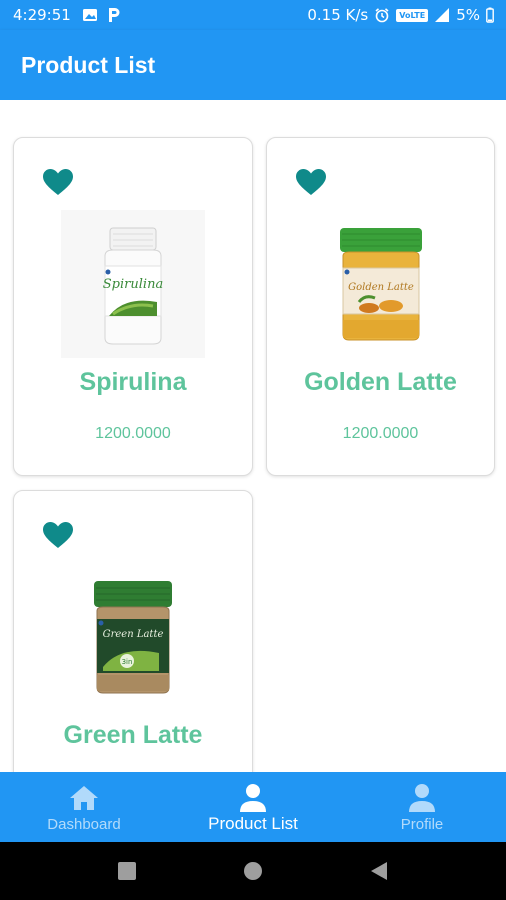  What do you see at coordinates (42, 15) in the screenshot?
I see `status-time: 4:29:51` at bounding box center [42, 15].